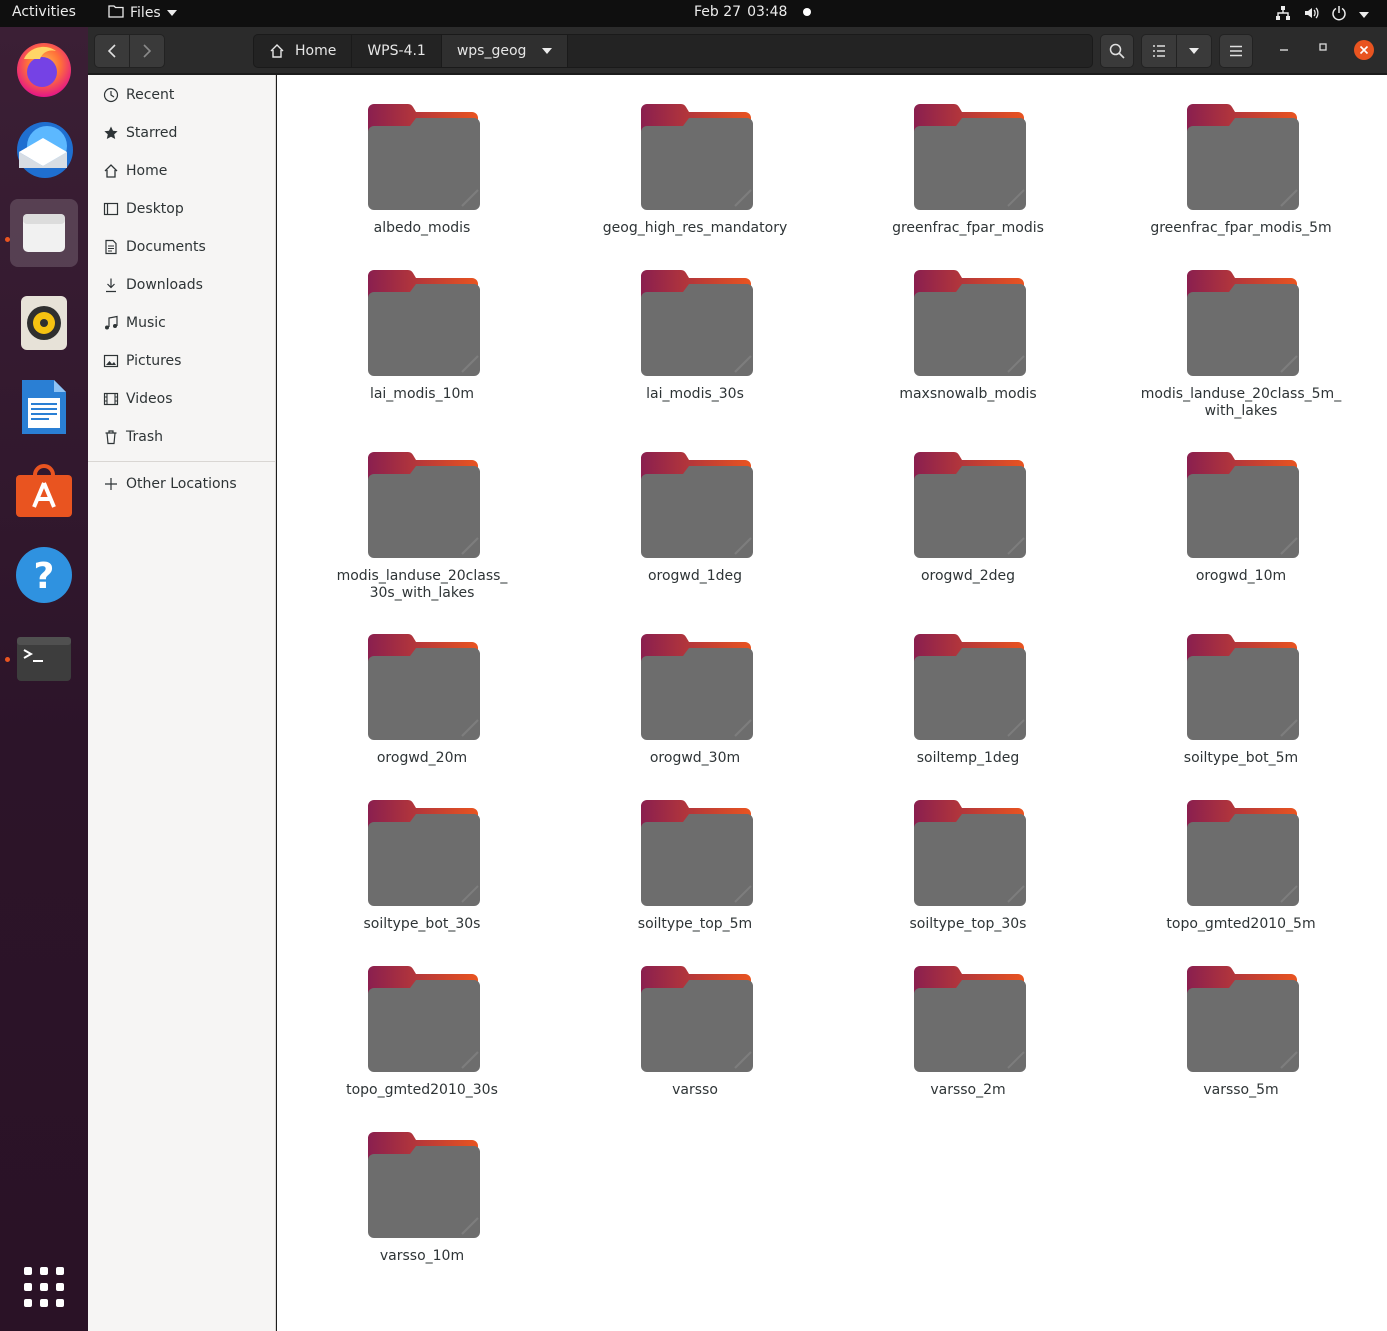 Image resolution: width=1387 pixels, height=1331 pixels. I want to click on folder-label: varsso_10m, so click(422, 1256).